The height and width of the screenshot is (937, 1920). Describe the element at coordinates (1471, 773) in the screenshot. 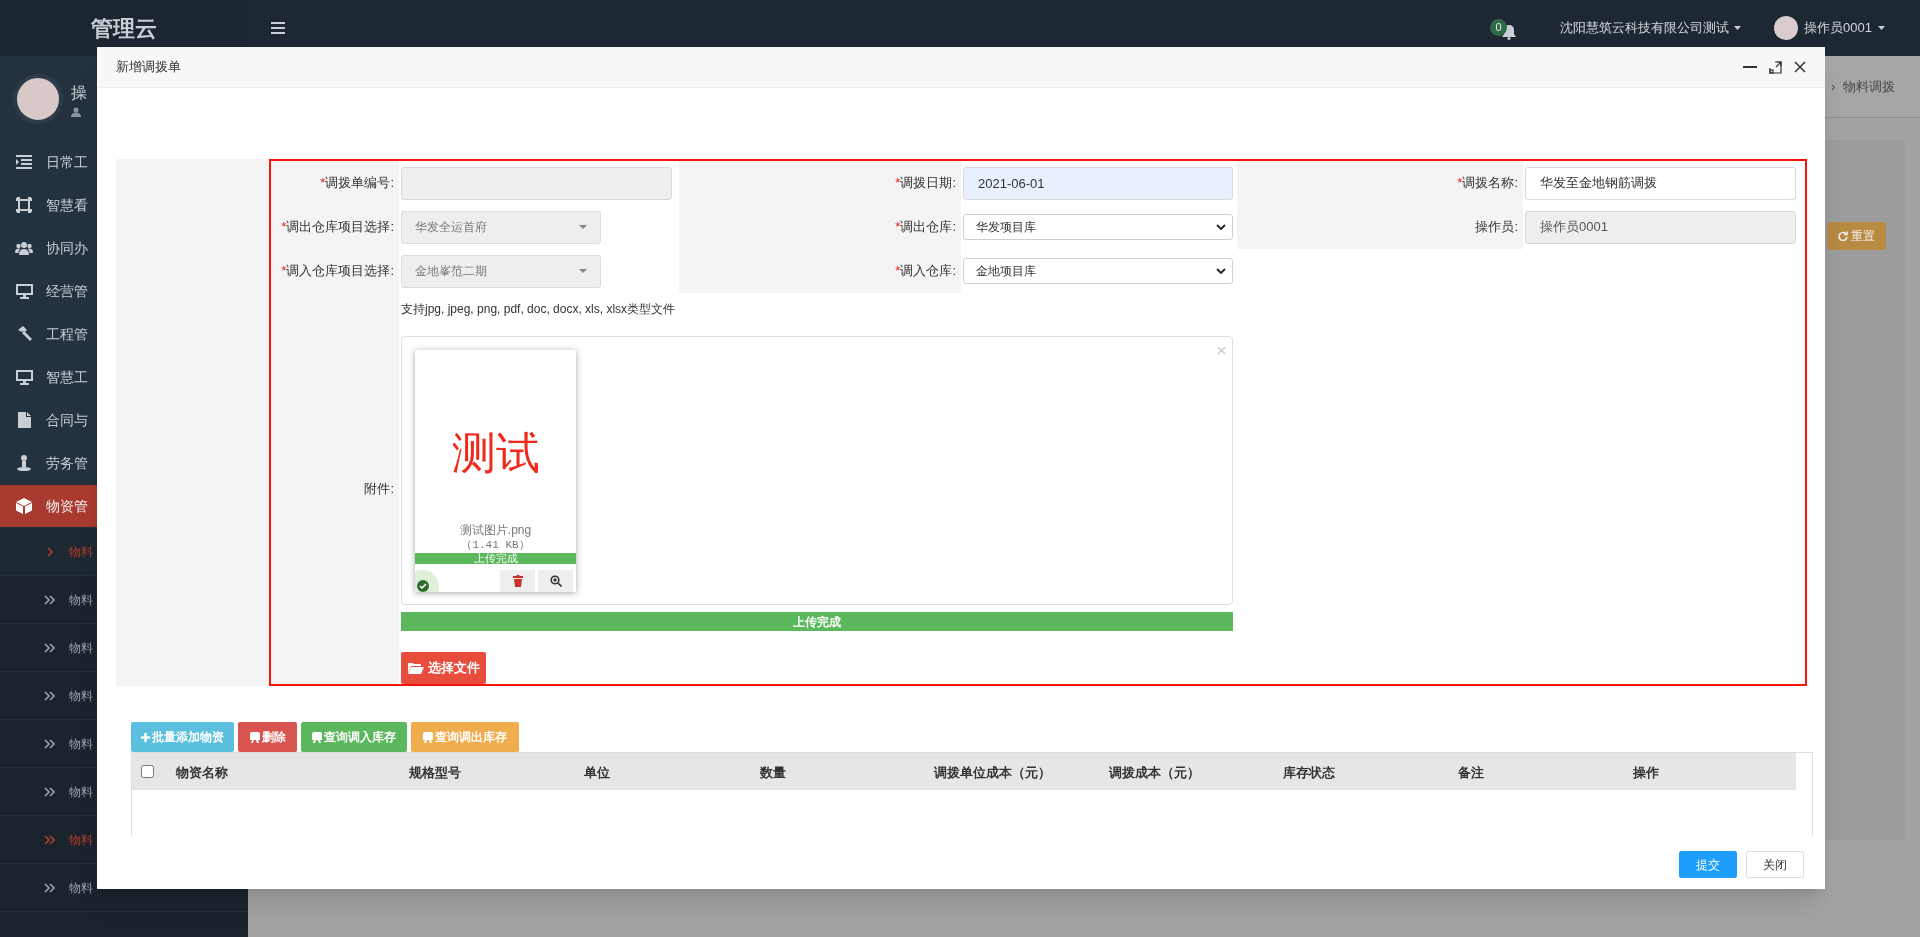

I see `column-header: 备注` at that location.